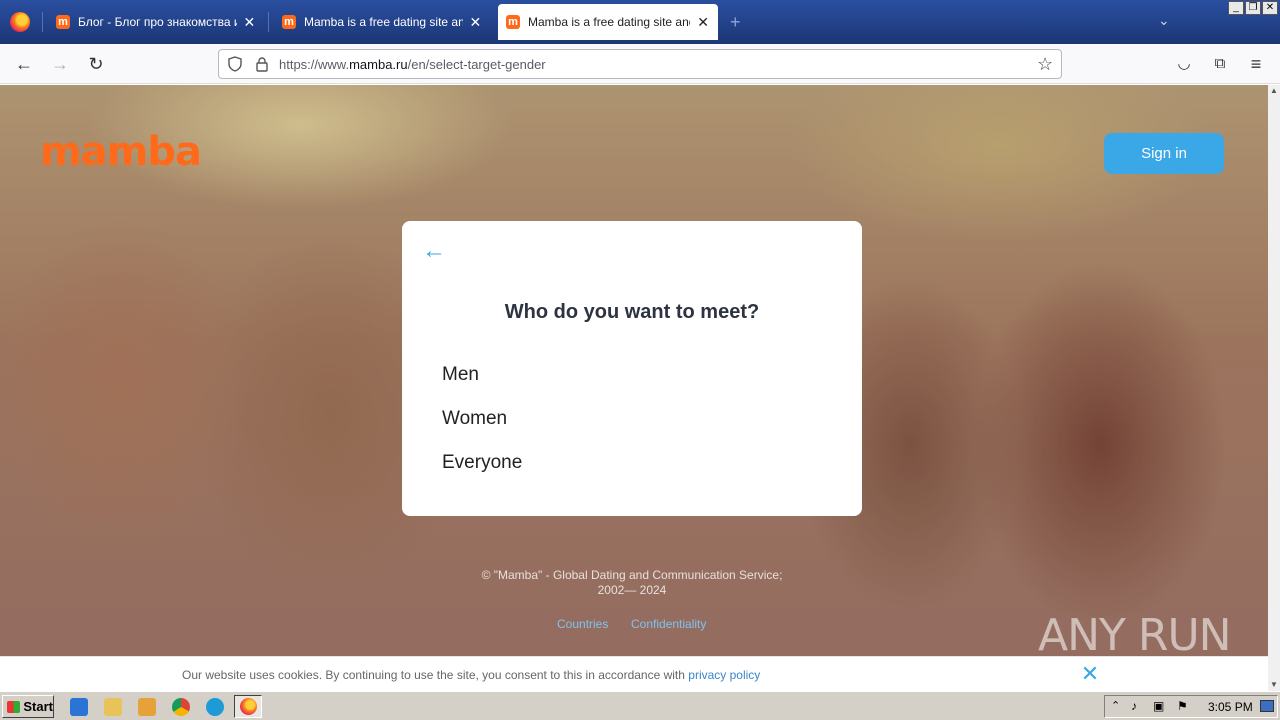 The height and width of the screenshot is (720, 1280). What do you see at coordinates (1182, 706) in the screenshot?
I see `flag-icon: ⚑` at bounding box center [1182, 706].